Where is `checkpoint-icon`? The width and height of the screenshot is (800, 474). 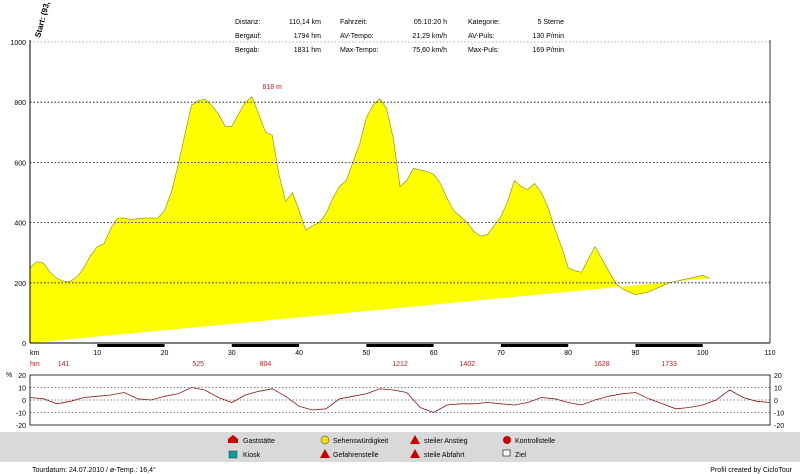
checkpoint-icon is located at coordinates (507, 440).